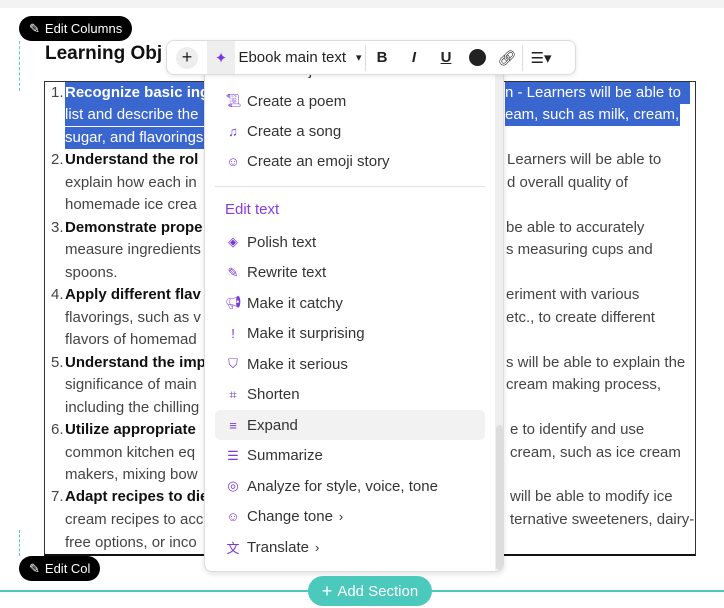  I want to click on menu-section-label: Edit text, so click(252, 209).